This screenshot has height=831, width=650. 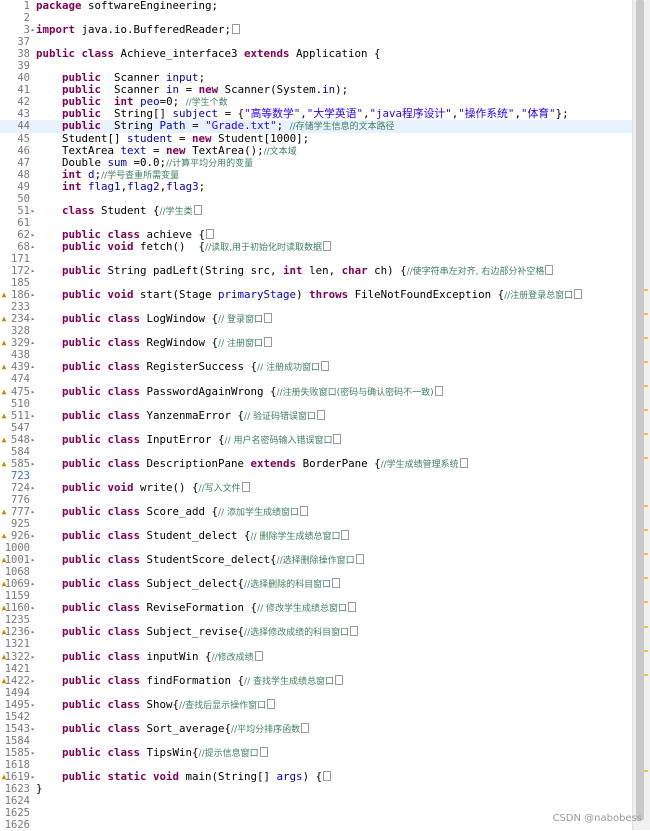 What do you see at coordinates (20, 258) in the screenshot?
I see `line-number: 171` at bounding box center [20, 258].